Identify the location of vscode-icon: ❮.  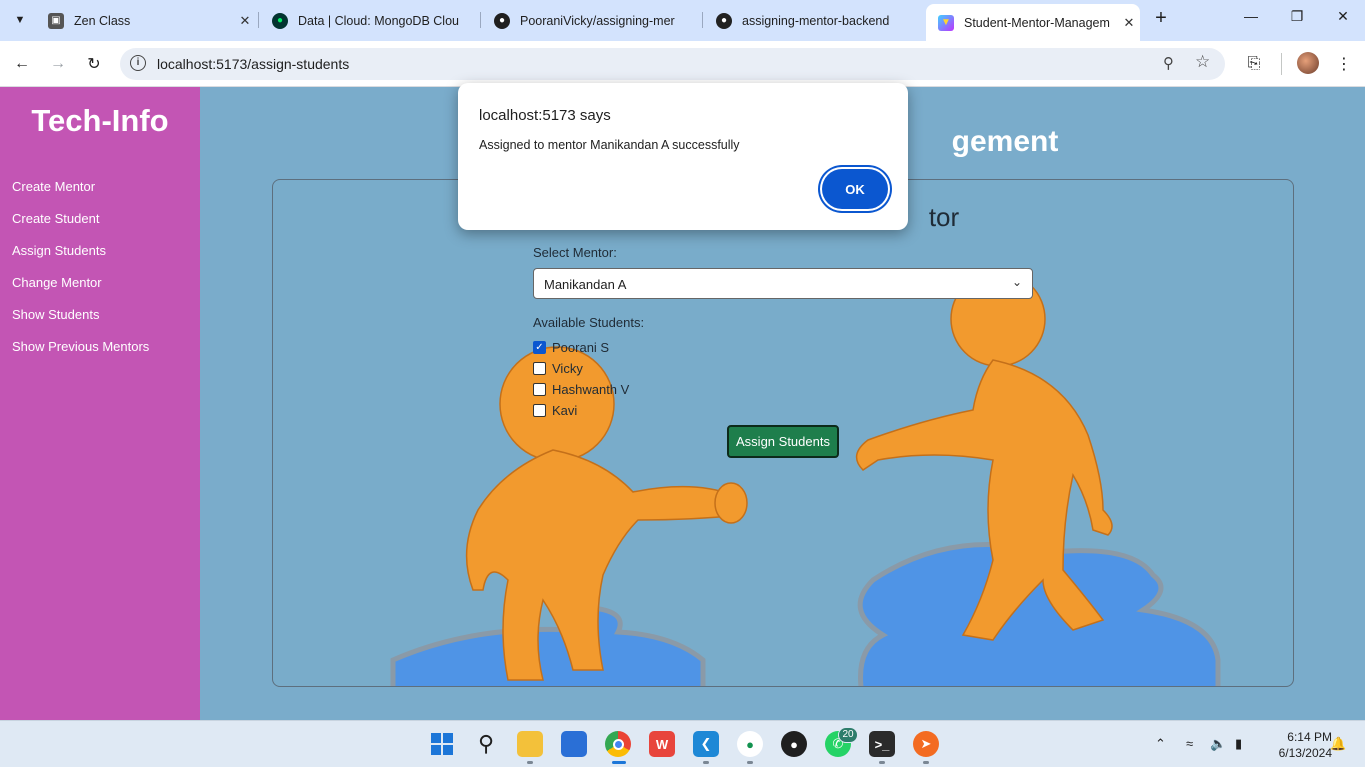
(706, 744).